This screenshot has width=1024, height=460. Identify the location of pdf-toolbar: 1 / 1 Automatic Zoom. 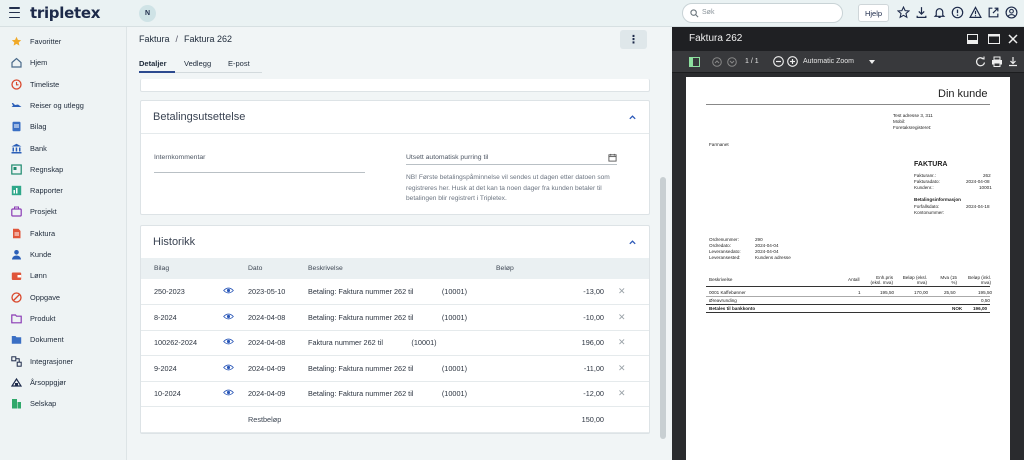
(848, 62).